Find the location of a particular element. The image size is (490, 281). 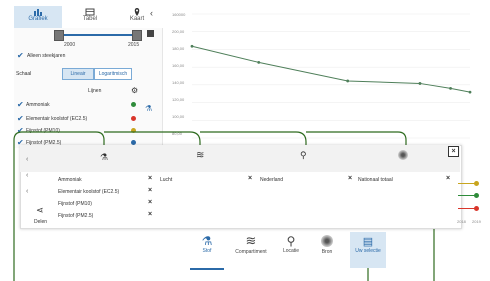

flask-icon: ⚗ is located at coordinates (104, 157).